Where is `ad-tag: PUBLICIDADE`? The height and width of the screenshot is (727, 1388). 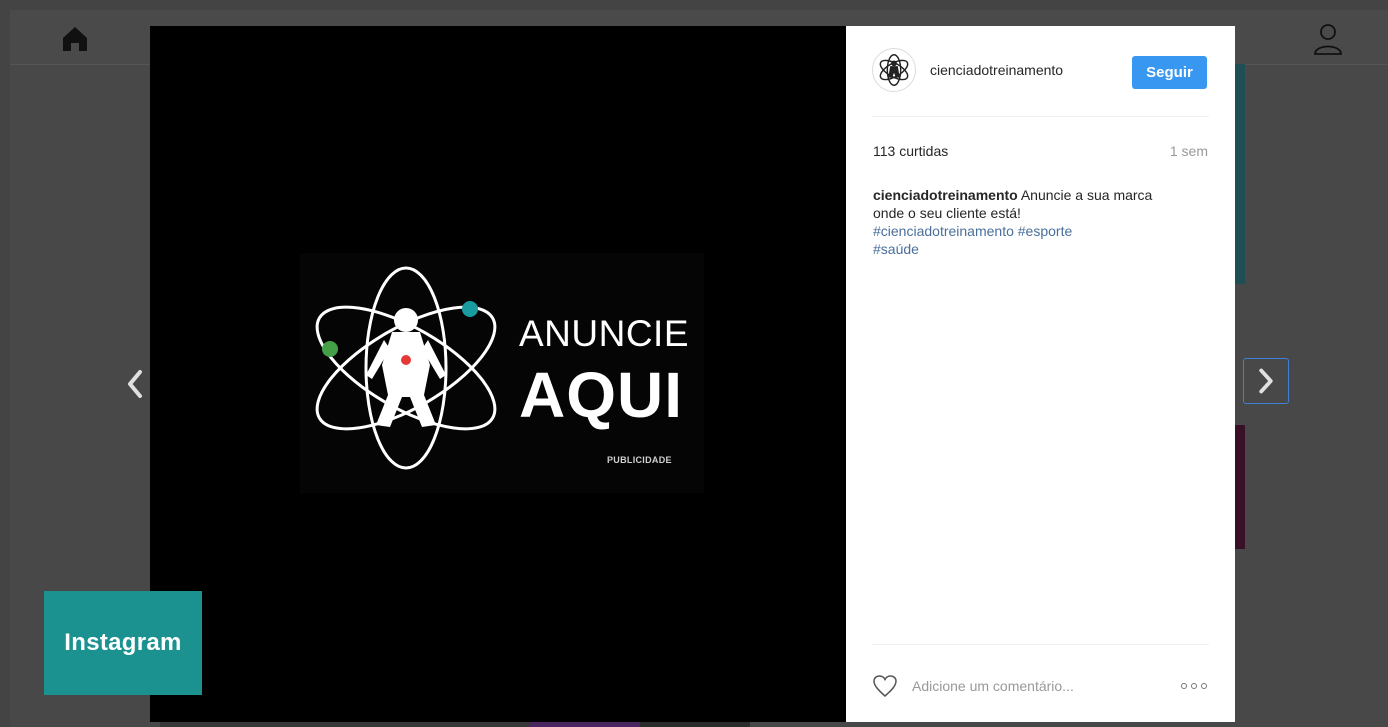 ad-tag: PUBLICIDADE is located at coordinates (639, 460).